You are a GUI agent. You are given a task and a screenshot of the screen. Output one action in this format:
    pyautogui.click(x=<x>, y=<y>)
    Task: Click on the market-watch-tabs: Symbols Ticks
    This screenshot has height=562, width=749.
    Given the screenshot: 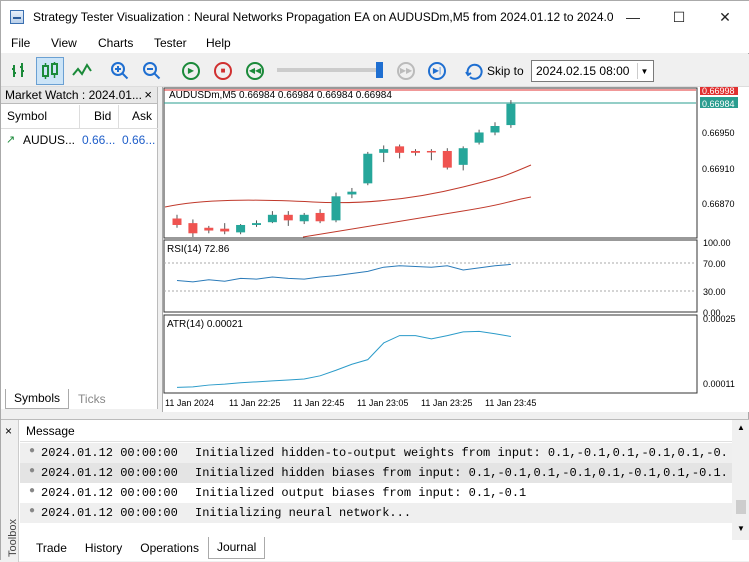 What is the action you would take?
    pyautogui.click(x=60, y=399)
    